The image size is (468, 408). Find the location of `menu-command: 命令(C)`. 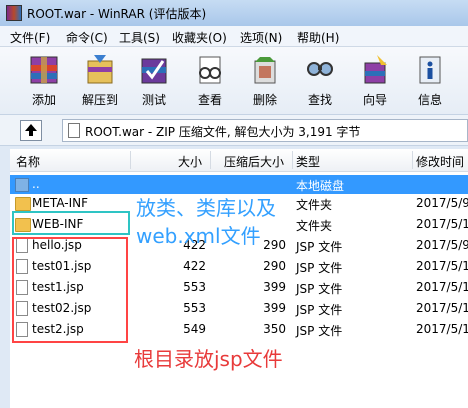

menu-command: 命令(C) is located at coordinates (87, 37).